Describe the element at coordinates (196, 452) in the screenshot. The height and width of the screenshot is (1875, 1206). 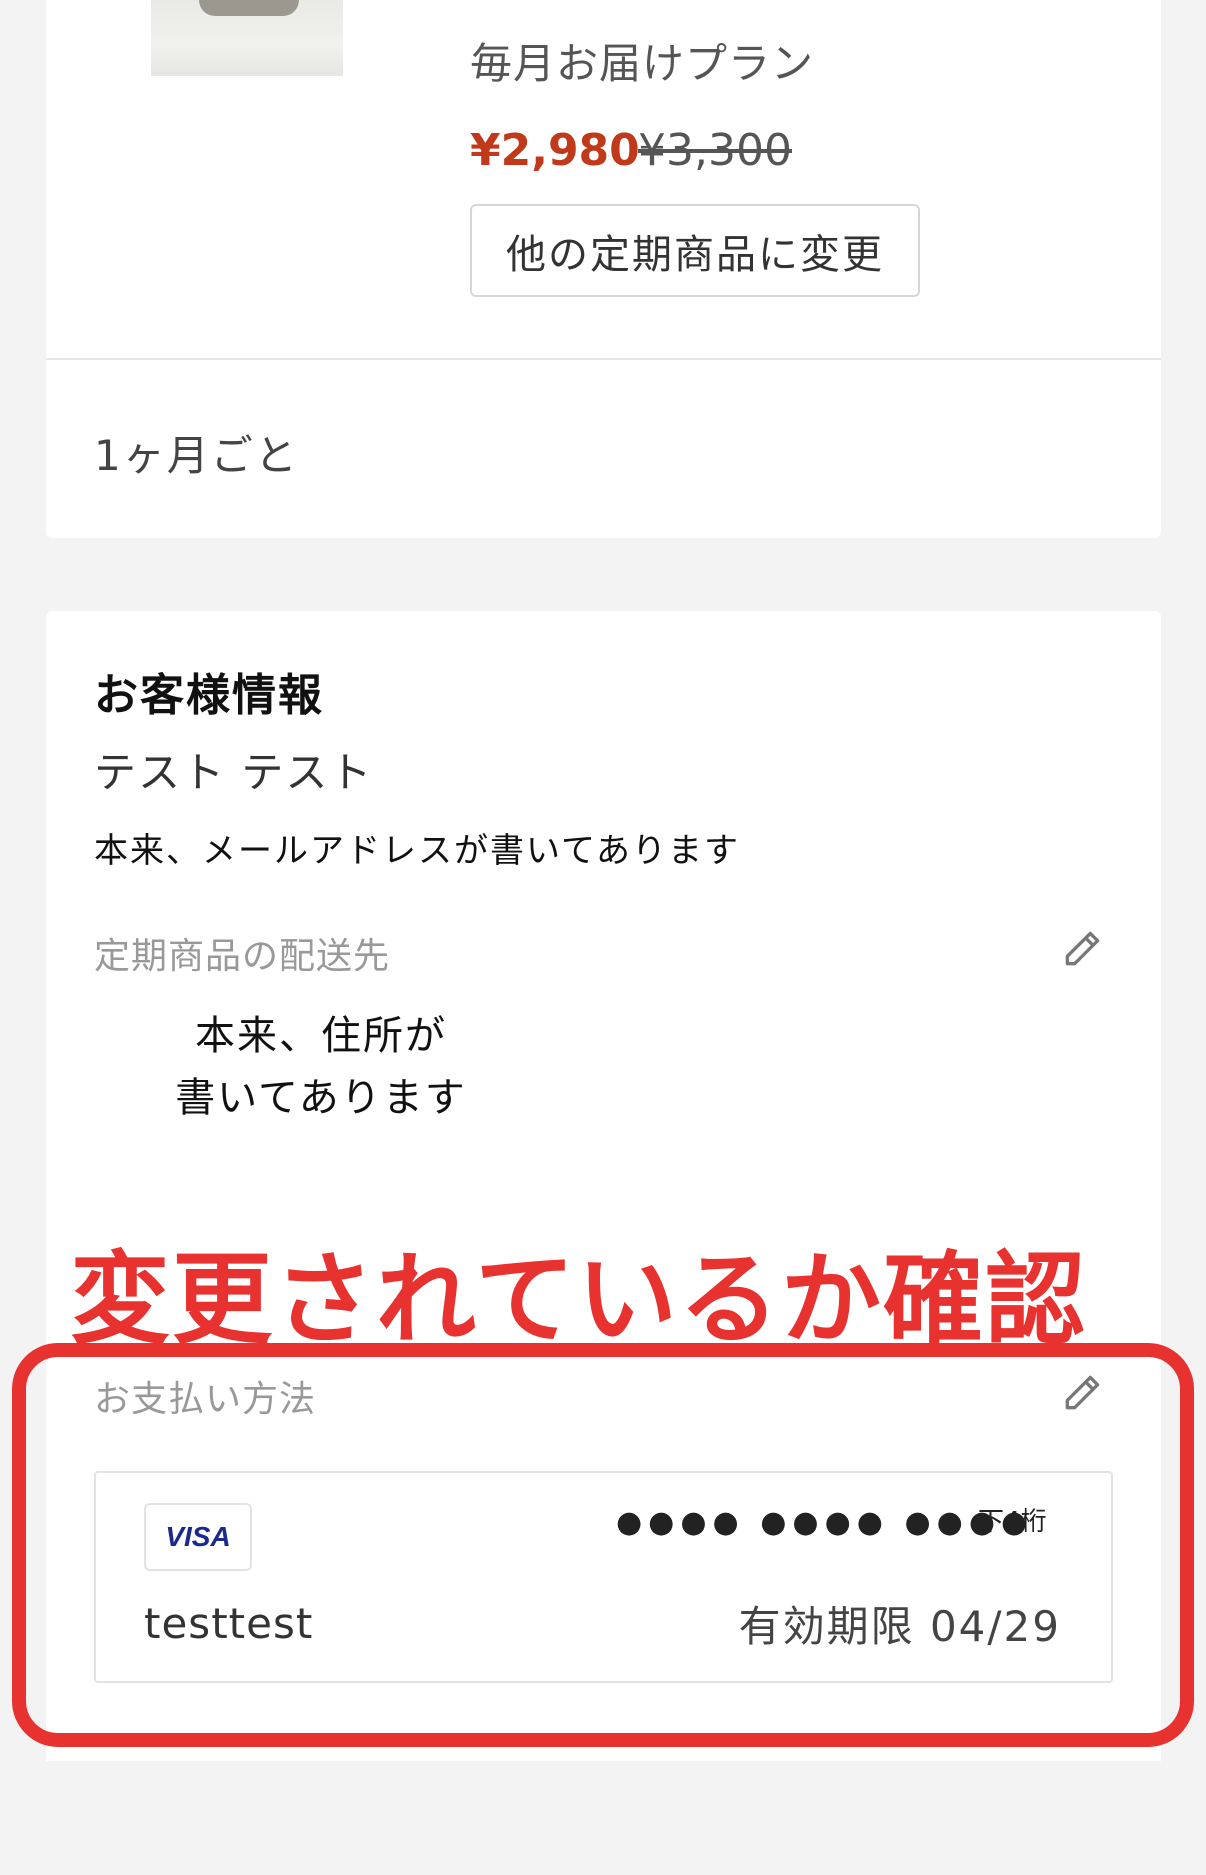
I see `delivery-cycle: 1ヶ月ごと` at that location.